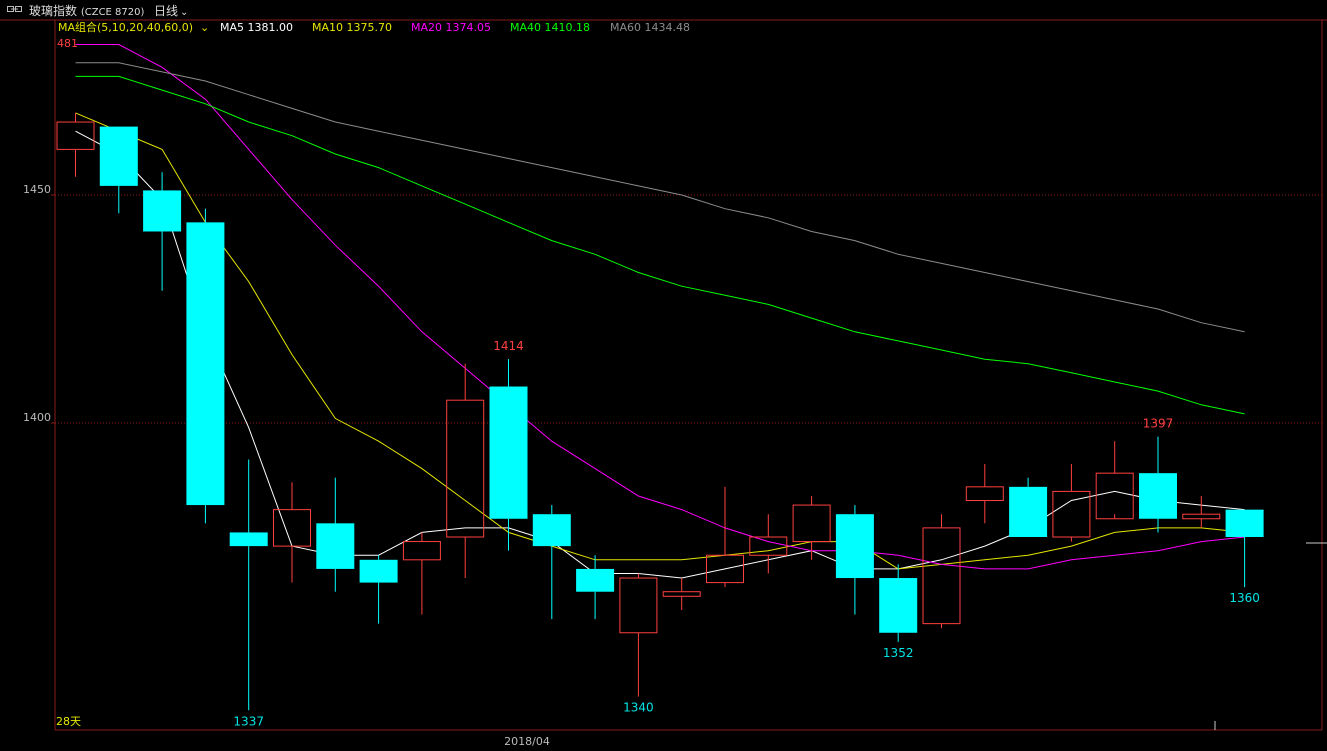 The height and width of the screenshot is (751, 1327). What do you see at coordinates (508, 346) in the screenshot?
I see `price-extreme-label: 1414` at bounding box center [508, 346].